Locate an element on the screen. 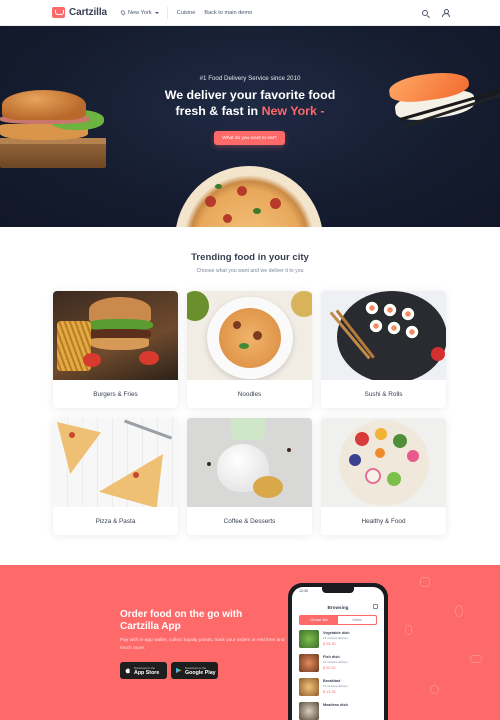  item-name: Meatless dish is located at coordinates (335, 705).